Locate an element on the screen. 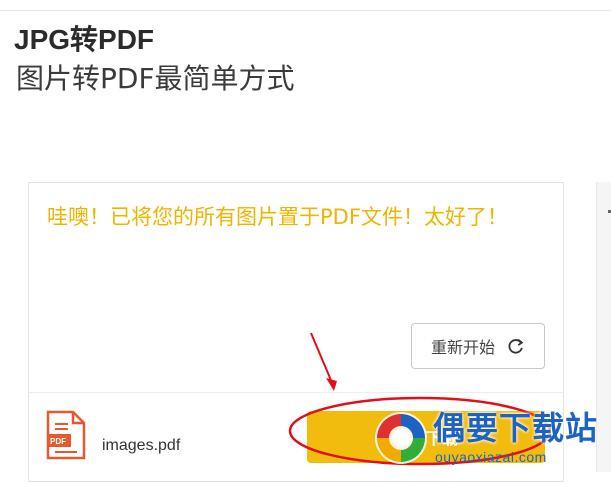  success-message: 哇噢！已将您的所有图片置于PDF文件！太好了！ is located at coordinates (277, 217).